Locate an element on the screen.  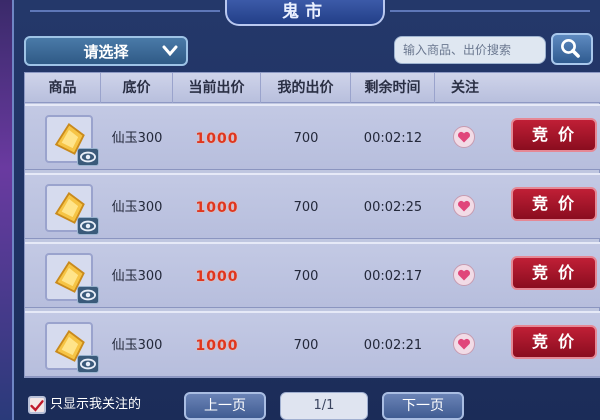
category-select-label: 请选择 is located at coordinates (106, 51).